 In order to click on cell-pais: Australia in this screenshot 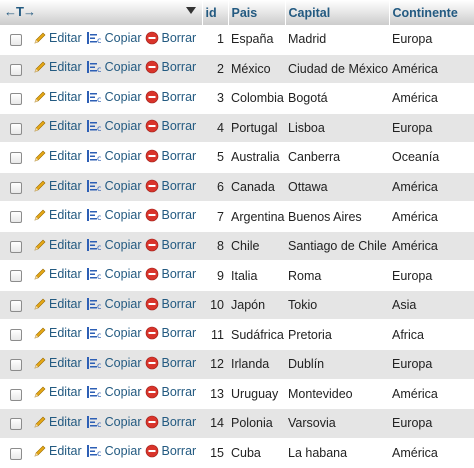, I will do `click(256, 157)`.